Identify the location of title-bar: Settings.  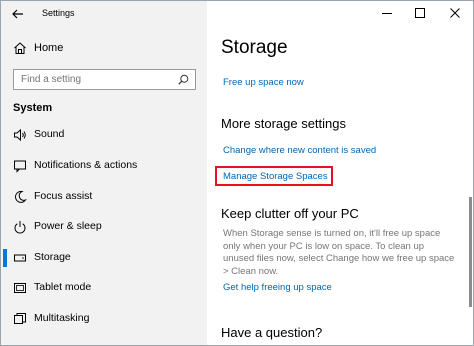
(104, 14).